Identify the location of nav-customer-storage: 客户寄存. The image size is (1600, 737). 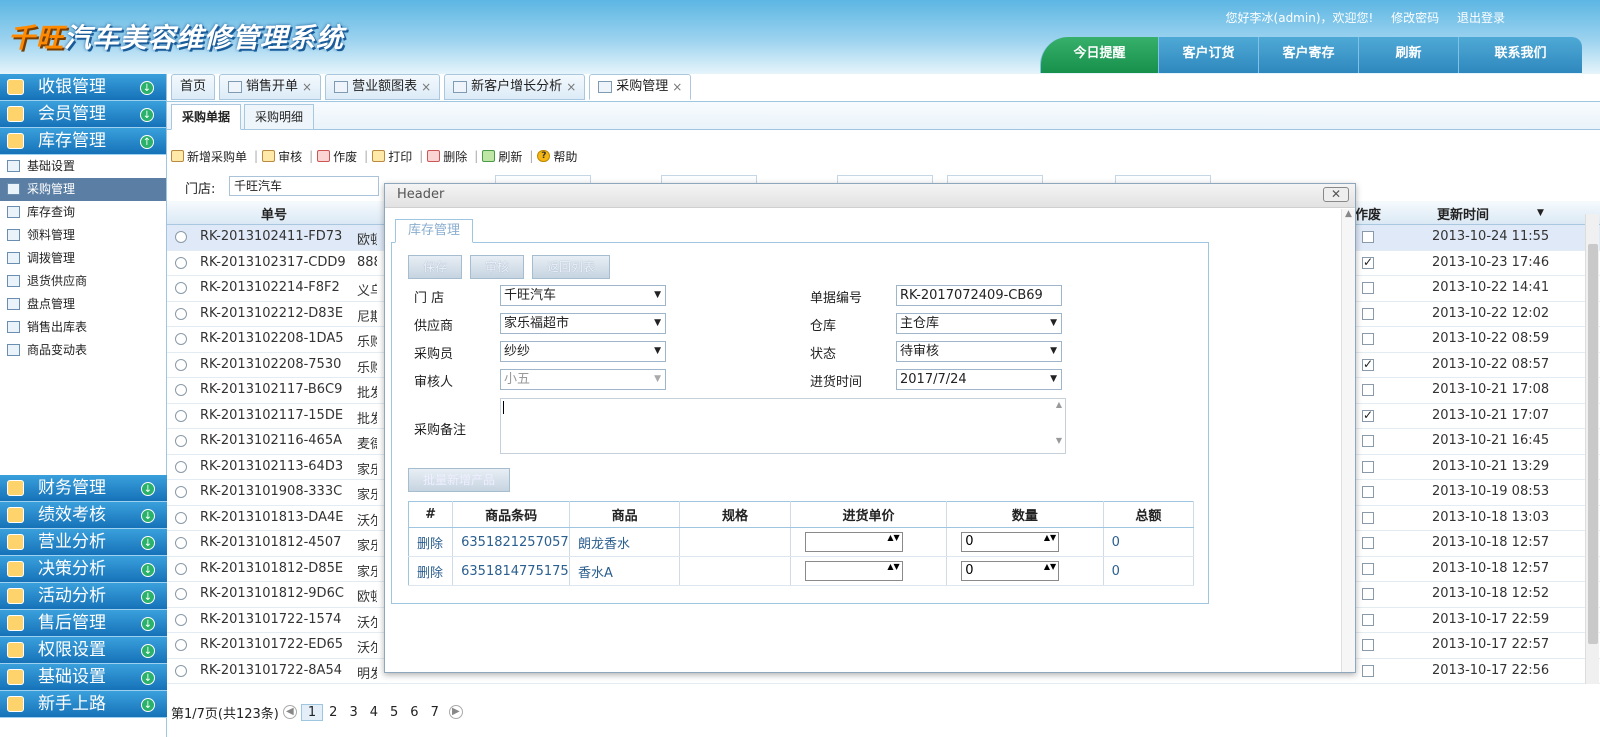
(1308, 55).